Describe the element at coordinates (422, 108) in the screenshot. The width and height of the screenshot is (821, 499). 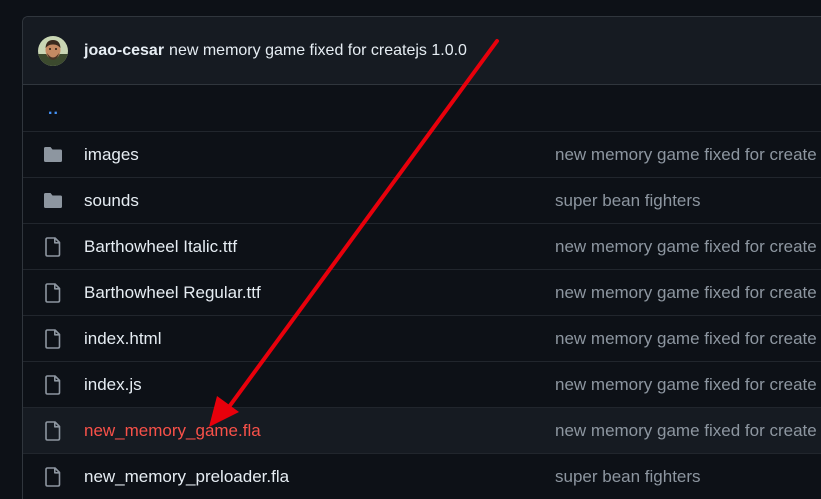
I see `parent-directory-row: ..` at that location.